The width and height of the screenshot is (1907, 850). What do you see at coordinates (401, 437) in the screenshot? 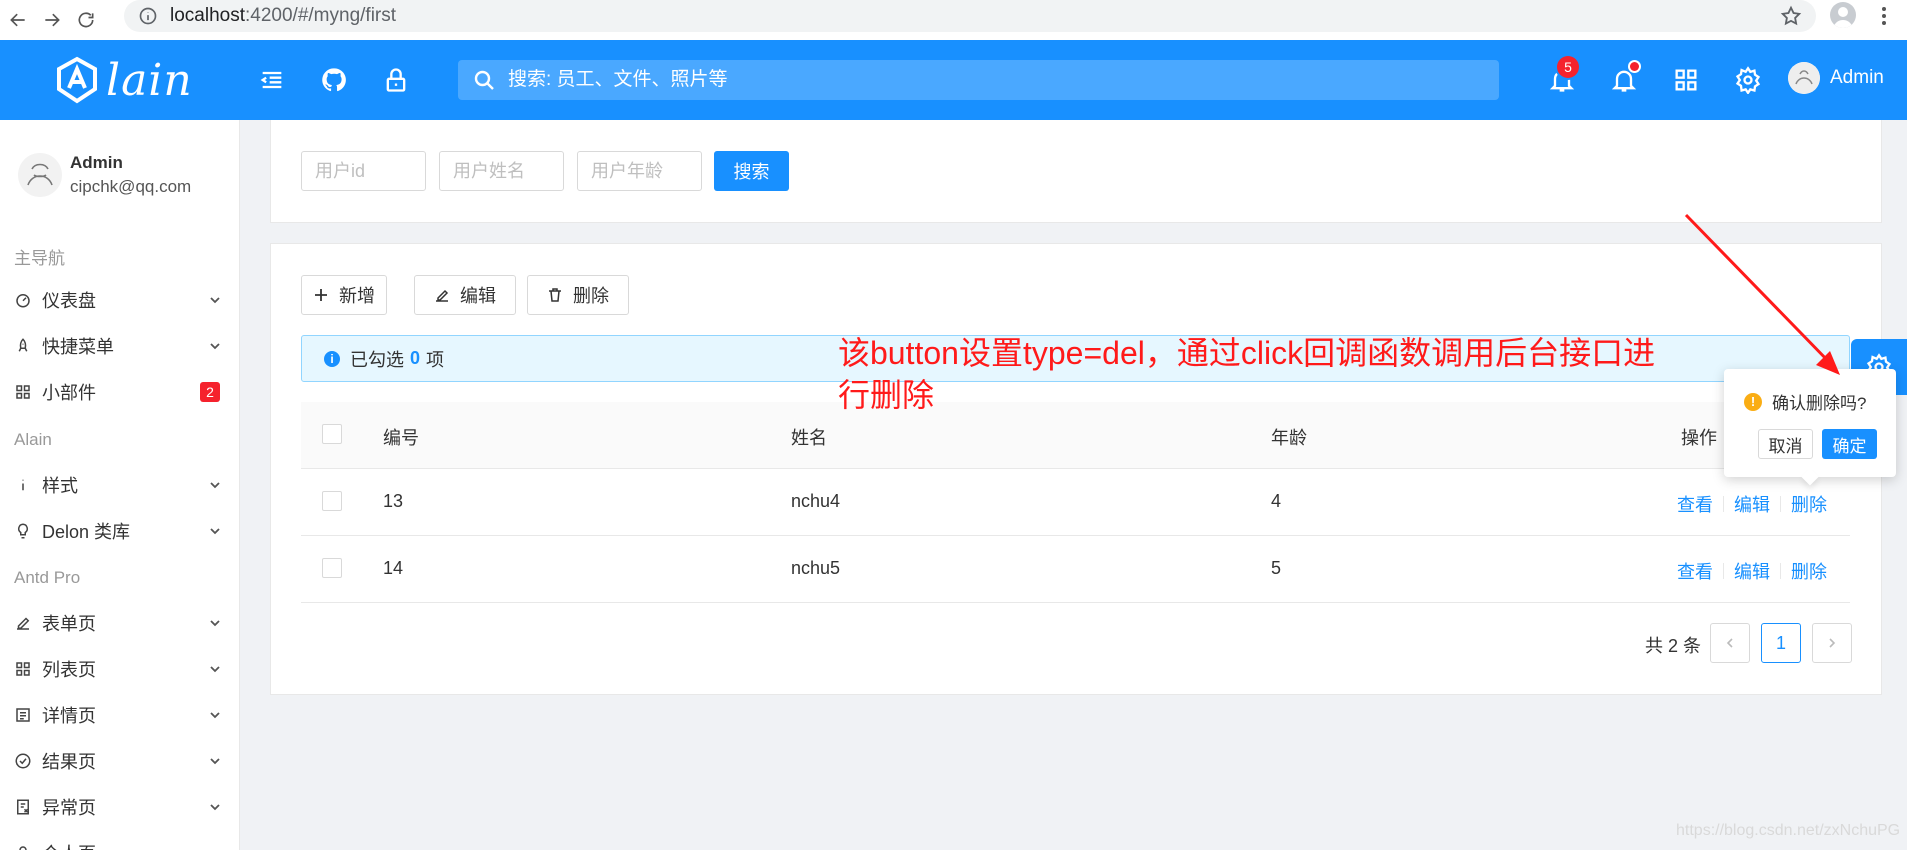
I see `column-header-id: 编号` at bounding box center [401, 437].